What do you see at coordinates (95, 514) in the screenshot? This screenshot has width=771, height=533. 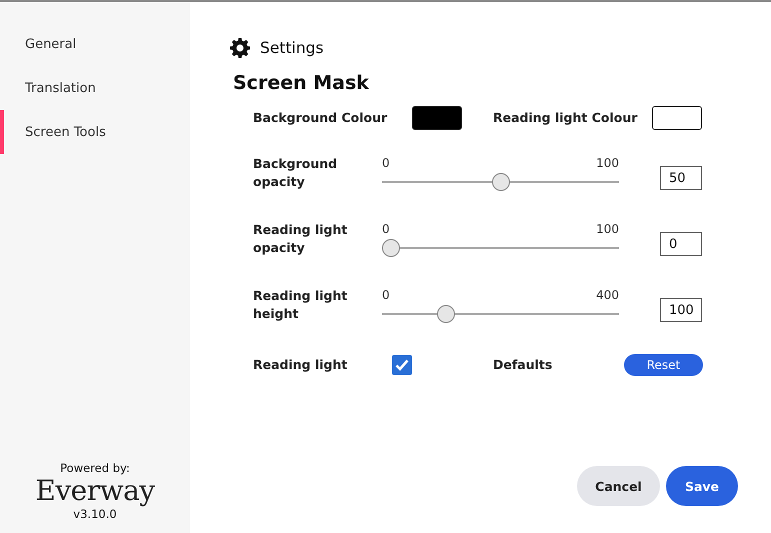 I see `version-text: v3.10.0` at bounding box center [95, 514].